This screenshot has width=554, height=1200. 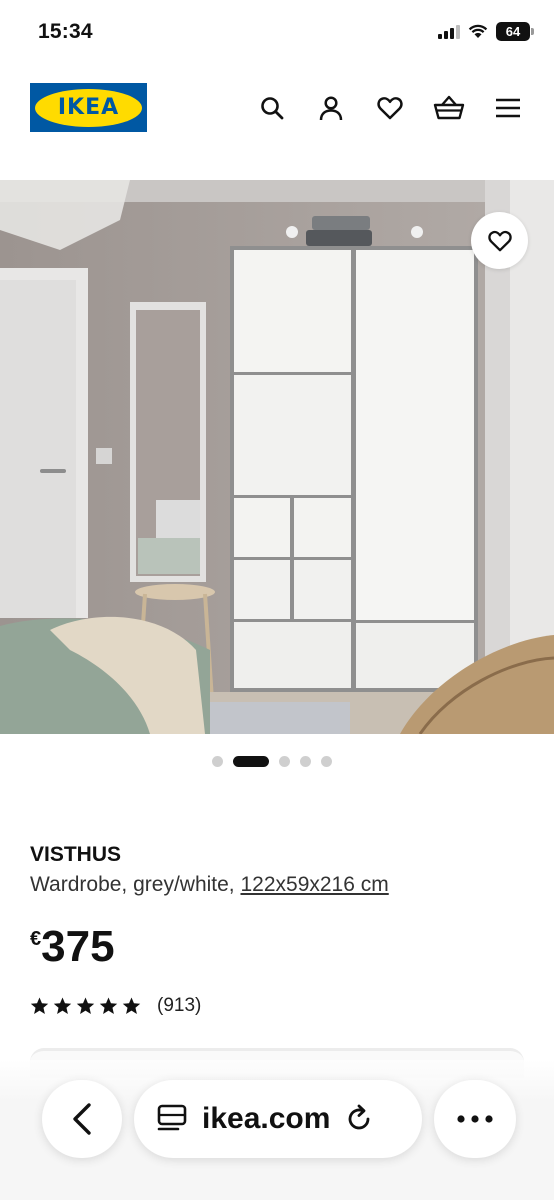 I want to click on battery-icon: 64, so click(x=515, y=31).